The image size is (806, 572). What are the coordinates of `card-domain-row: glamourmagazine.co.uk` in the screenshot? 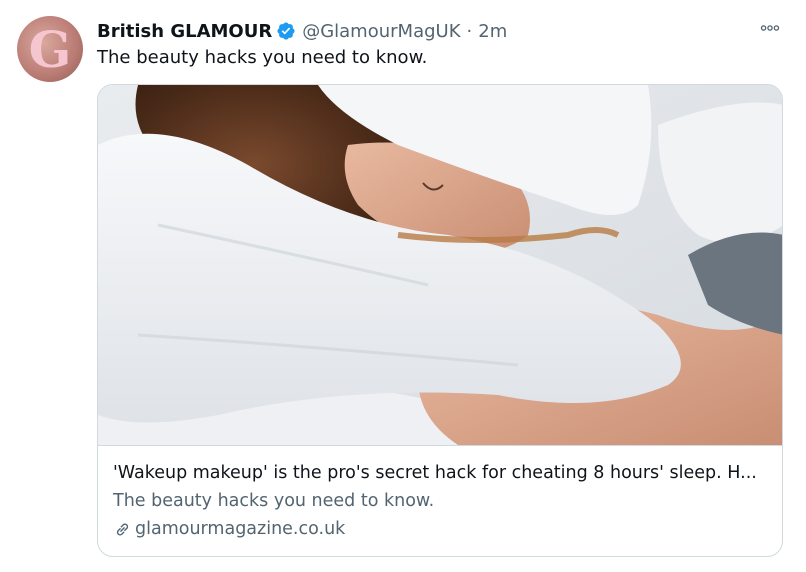 It's located at (229, 529).